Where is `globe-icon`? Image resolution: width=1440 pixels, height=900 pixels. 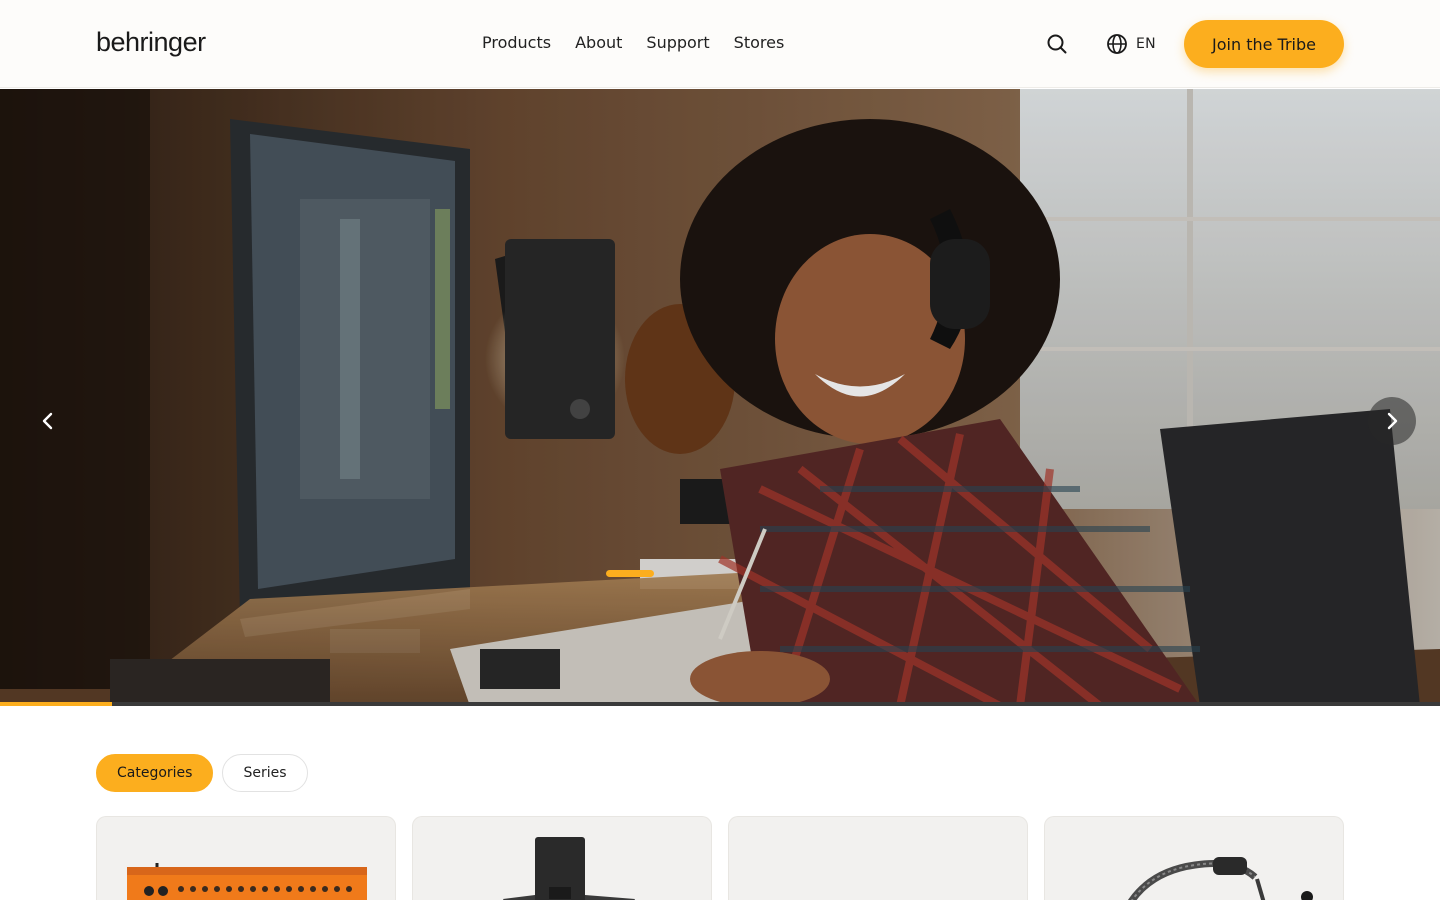 globe-icon is located at coordinates (1117, 44).